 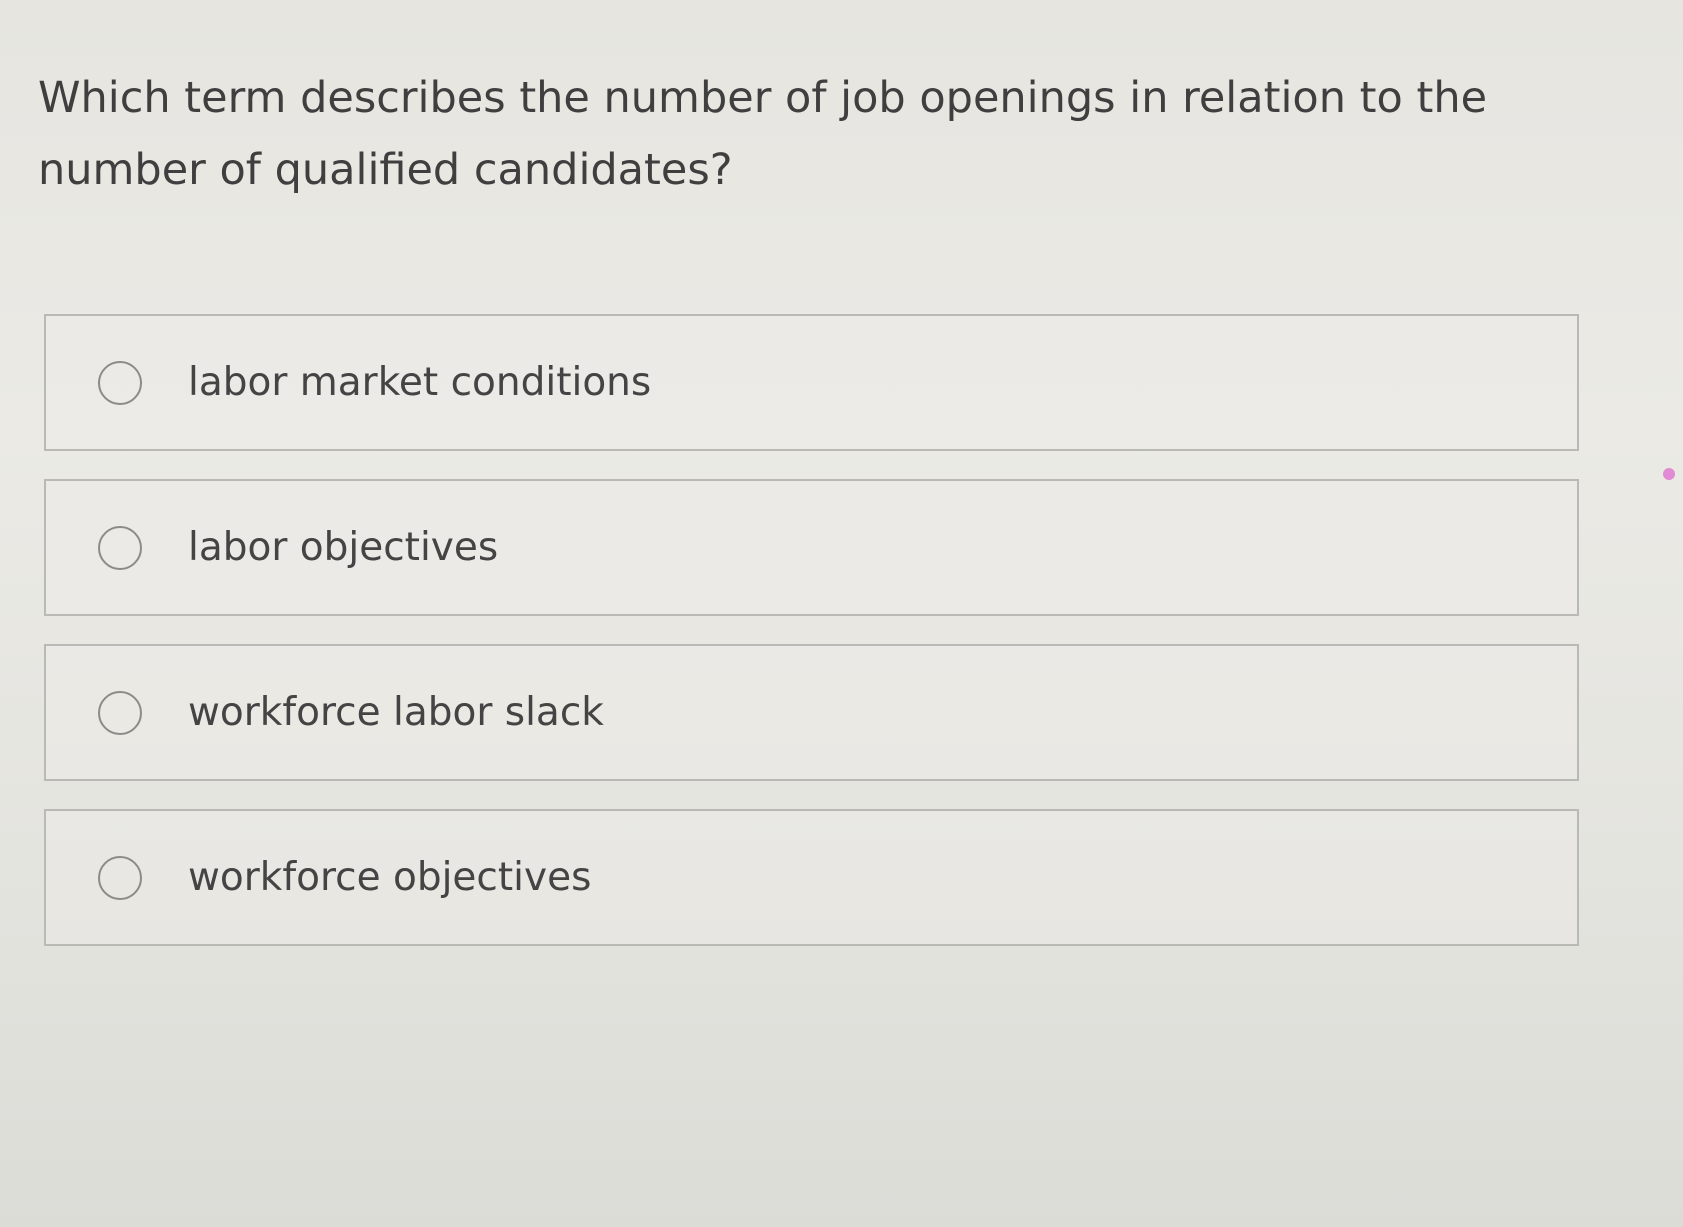 What do you see at coordinates (811, 382) in the screenshot?
I see `answer-option-labor-market-conditions: labor market conditions` at bounding box center [811, 382].